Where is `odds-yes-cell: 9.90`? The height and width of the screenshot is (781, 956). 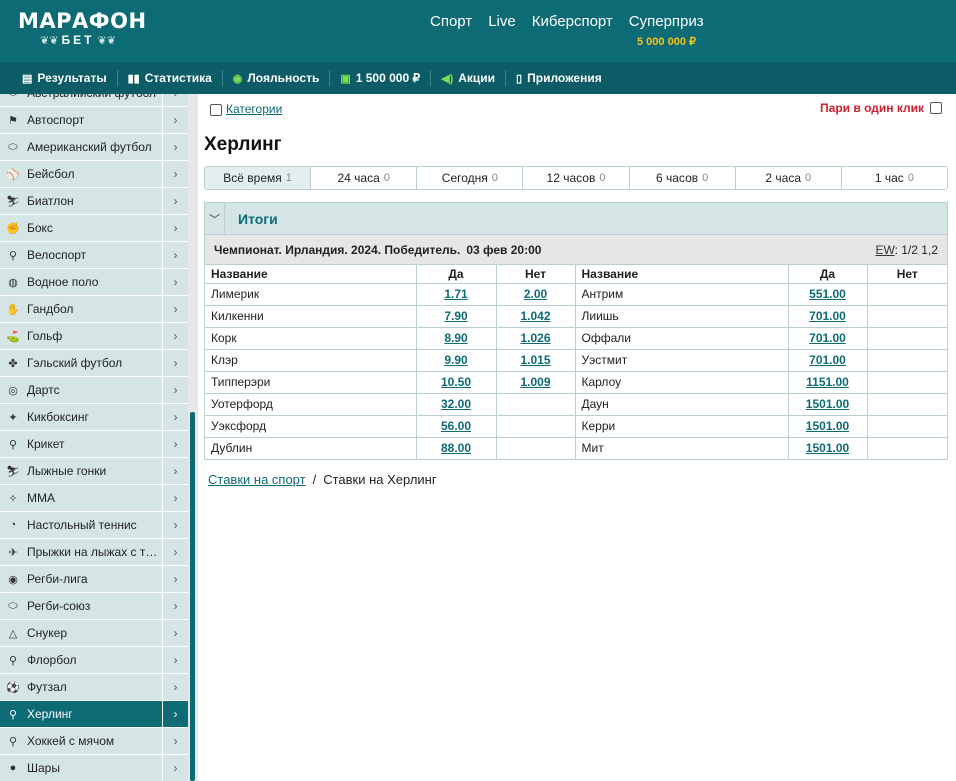 odds-yes-cell: 9.90 is located at coordinates (456, 360).